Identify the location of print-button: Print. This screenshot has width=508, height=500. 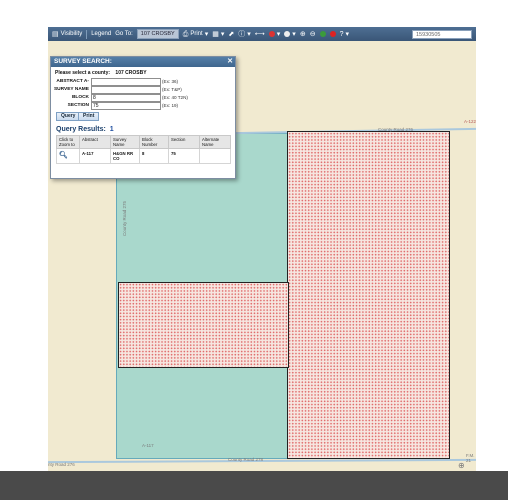
(89, 116).